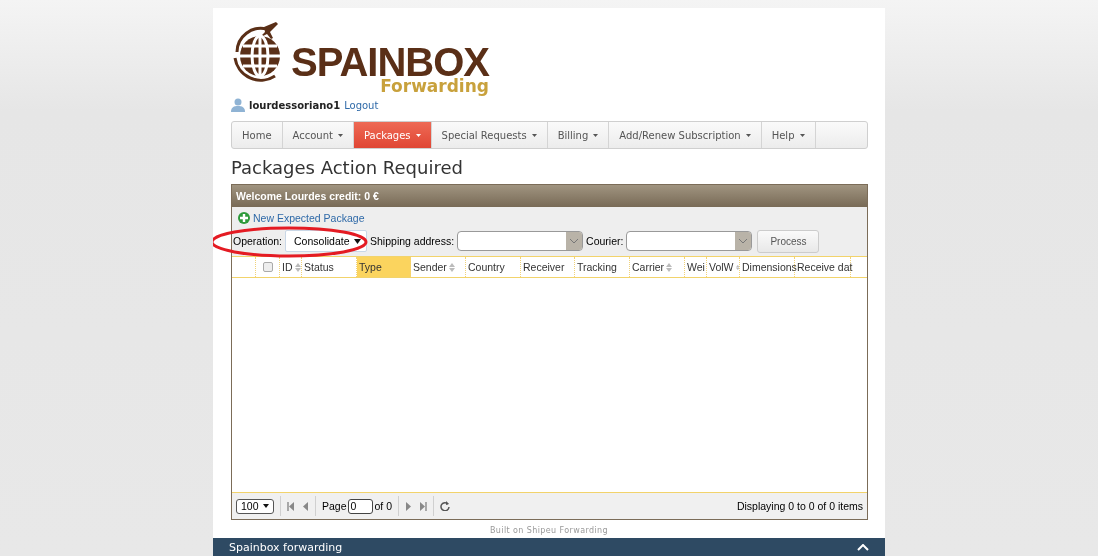 The width and height of the screenshot is (1098, 556). What do you see at coordinates (423, 506) in the screenshot?
I see `last-page-icon` at bounding box center [423, 506].